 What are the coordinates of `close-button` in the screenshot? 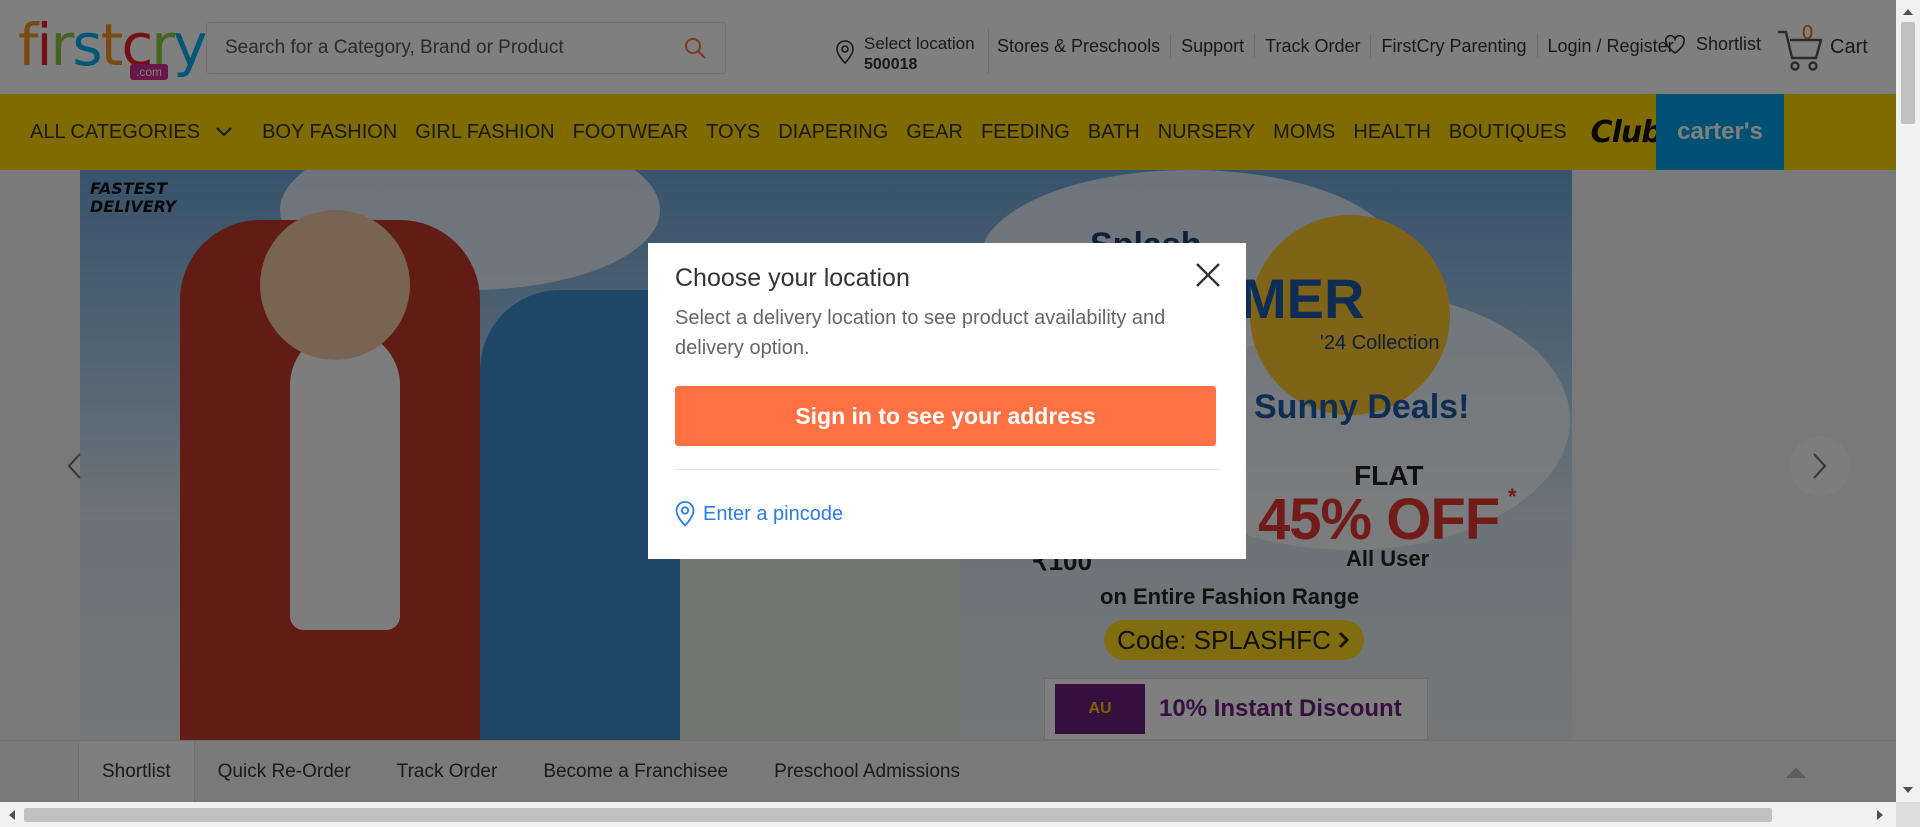 It's located at (1208, 275).